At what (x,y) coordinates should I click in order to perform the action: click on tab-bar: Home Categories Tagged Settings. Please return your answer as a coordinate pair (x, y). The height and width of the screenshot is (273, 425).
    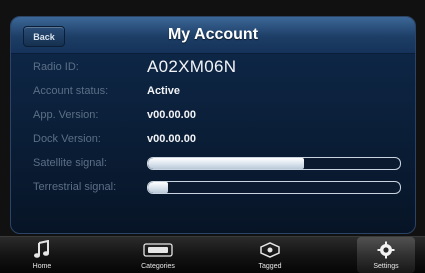
    Looking at the image, I should click on (212, 254).